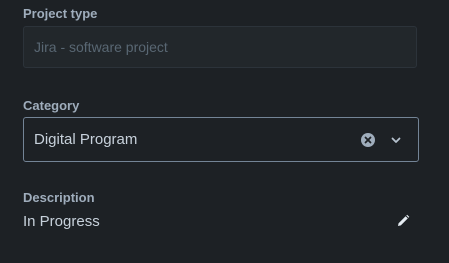 The width and height of the screenshot is (449, 263). I want to click on chevron-down-icon, so click(396, 140).